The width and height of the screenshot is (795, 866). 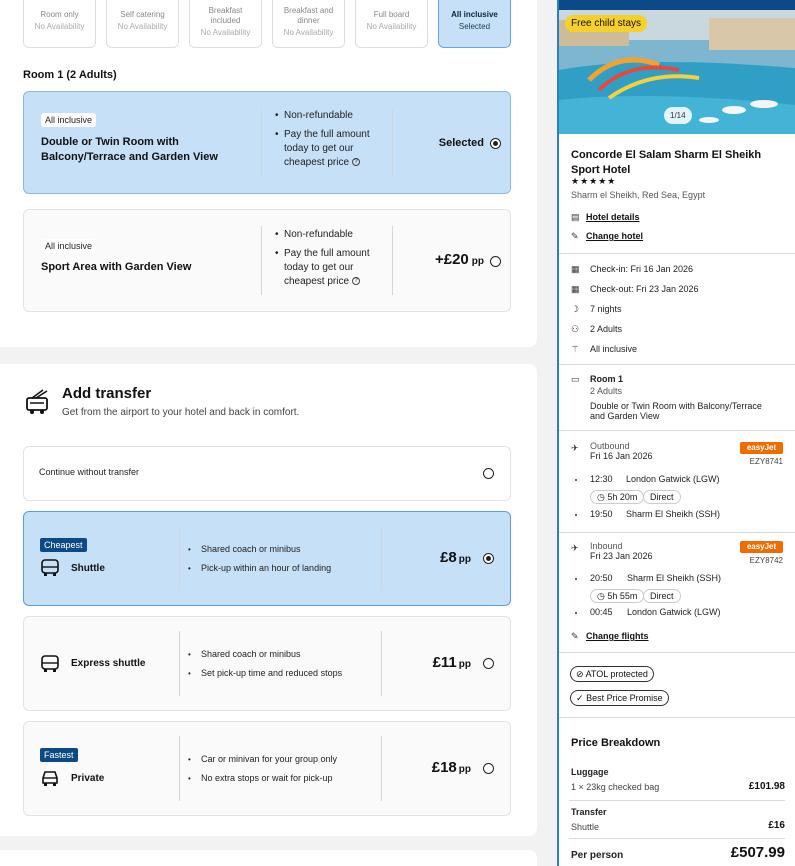 I want to click on atol-text: ATOL protected, so click(x=616, y=674).